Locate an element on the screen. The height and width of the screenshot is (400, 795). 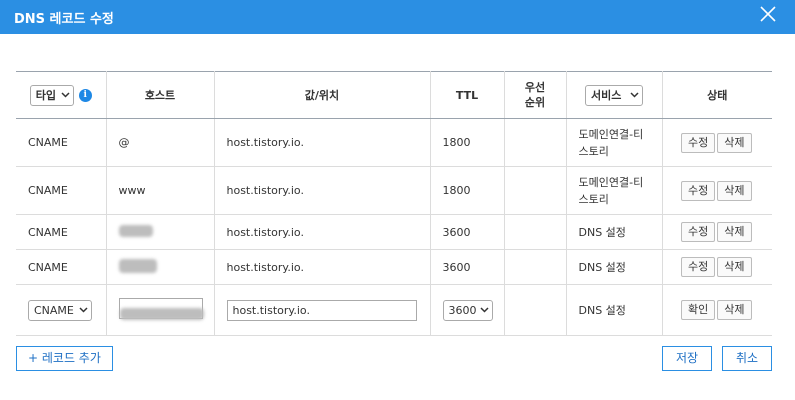
record-host: www is located at coordinates (160, 190).